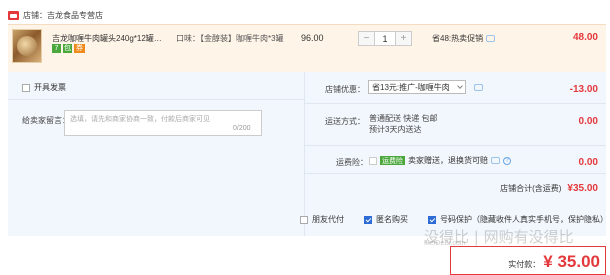 The width and height of the screenshot is (610, 275). Describe the element at coordinates (304, 219) in the screenshot. I see `friend-pay-checkbox` at that location.